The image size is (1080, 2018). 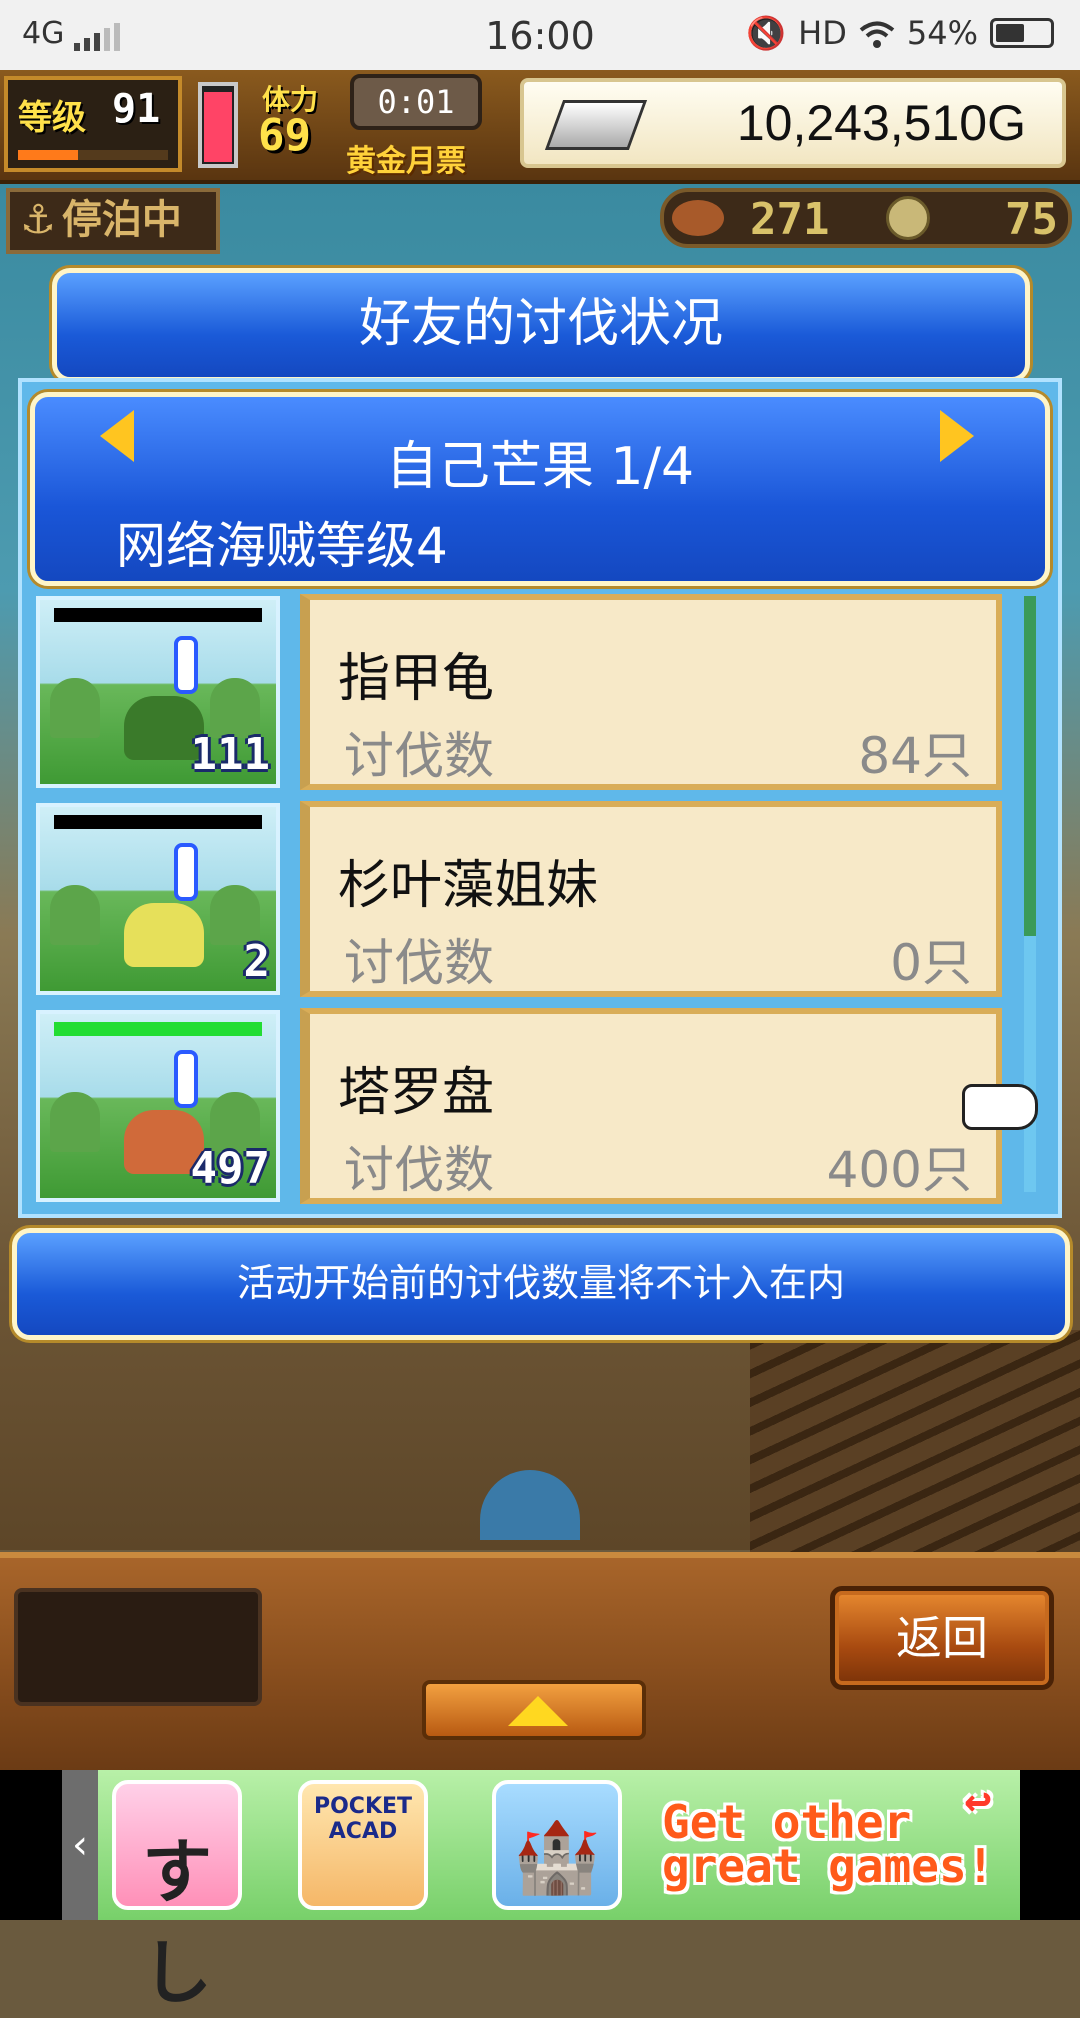 I want to click on battery-icon, so click(x=1022, y=33).